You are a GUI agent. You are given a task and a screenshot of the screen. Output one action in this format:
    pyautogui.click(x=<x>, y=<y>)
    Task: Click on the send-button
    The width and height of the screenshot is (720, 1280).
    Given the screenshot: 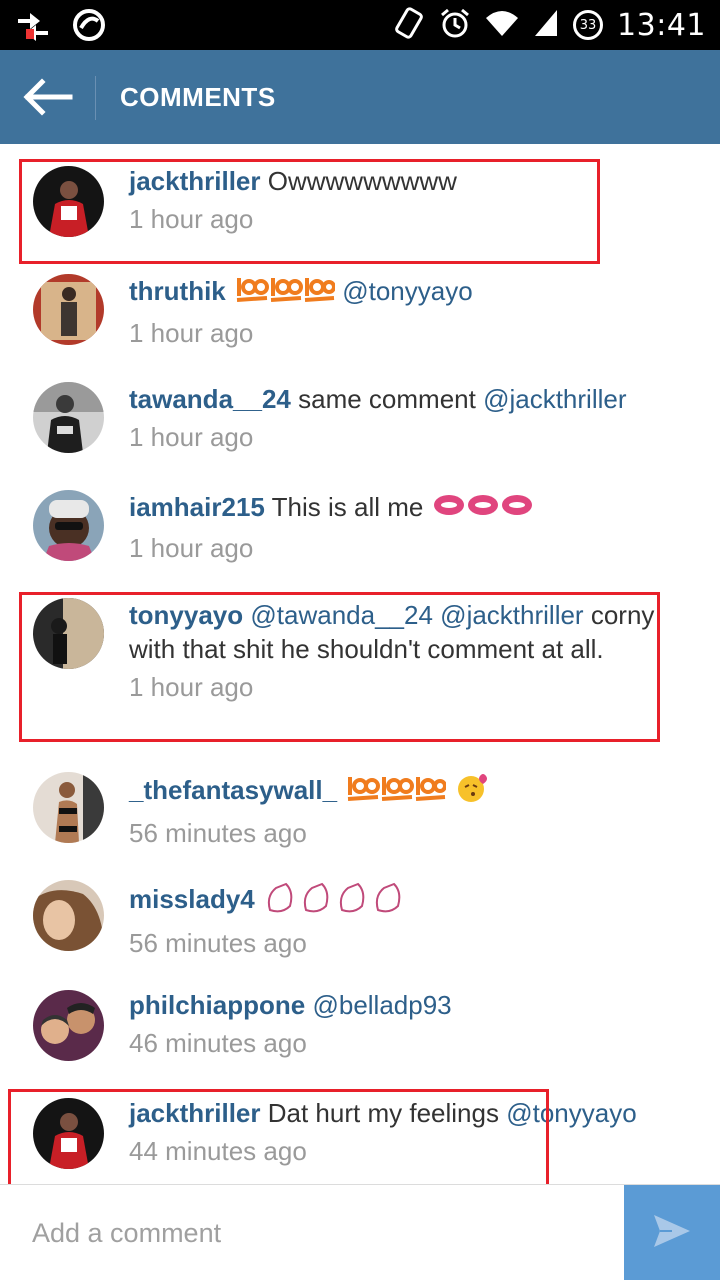 What is the action you would take?
    pyautogui.click(x=672, y=1232)
    